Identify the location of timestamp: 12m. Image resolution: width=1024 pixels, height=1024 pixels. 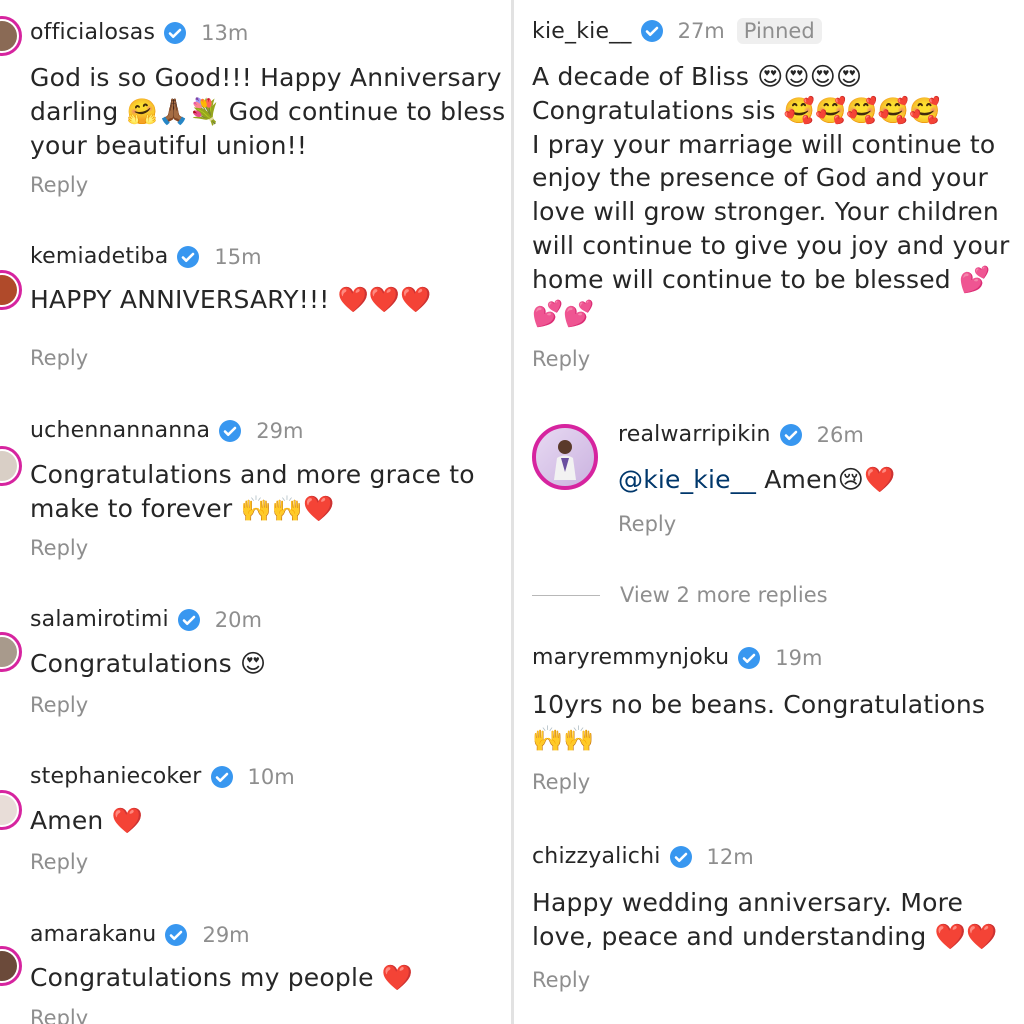
(730, 856).